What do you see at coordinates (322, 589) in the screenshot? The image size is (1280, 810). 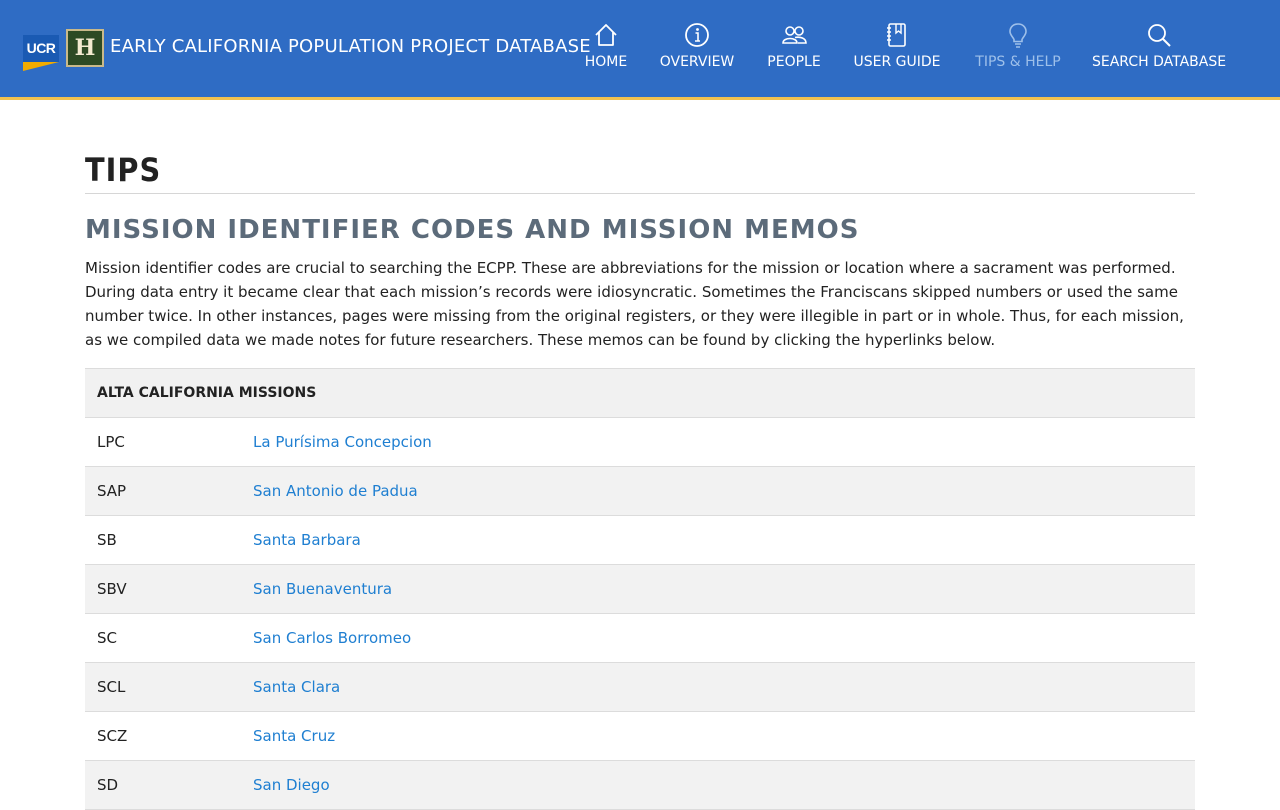 I see `mission-memo-link: San Buenaventura` at bounding box center [322, 589].